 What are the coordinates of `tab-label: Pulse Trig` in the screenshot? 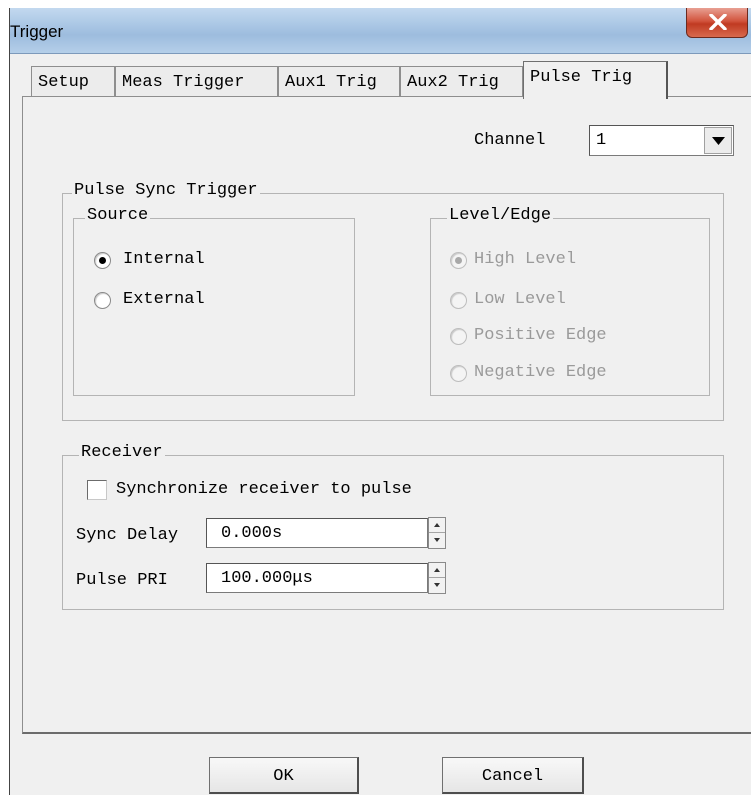 It's located at (581, 77).